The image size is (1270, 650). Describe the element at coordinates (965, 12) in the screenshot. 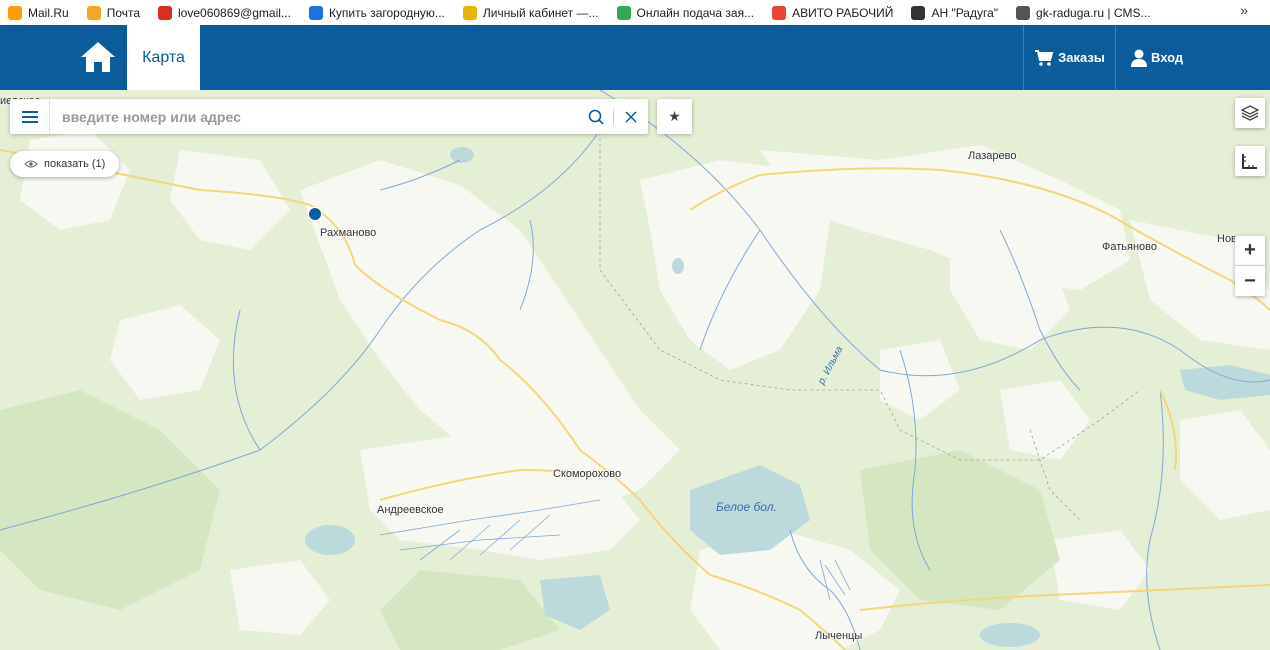

I see `bookmark-label: АН "Радуга"` at that location.